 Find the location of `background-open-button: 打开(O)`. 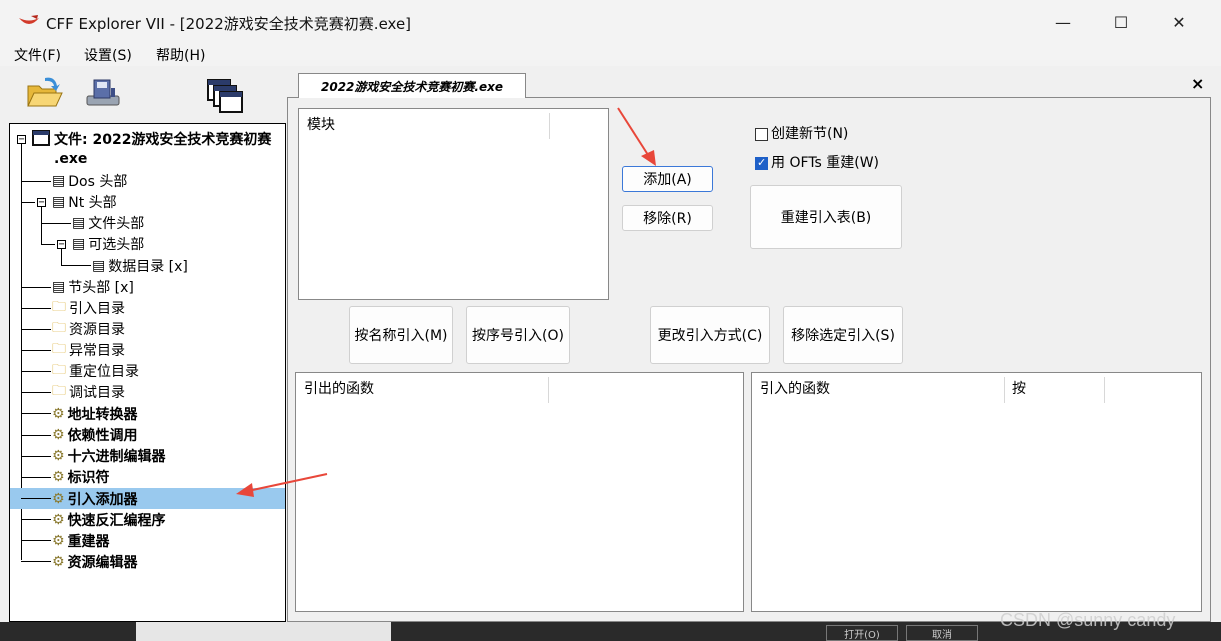

background-open-button: 打开(O) is located at coordinates (862, 633).